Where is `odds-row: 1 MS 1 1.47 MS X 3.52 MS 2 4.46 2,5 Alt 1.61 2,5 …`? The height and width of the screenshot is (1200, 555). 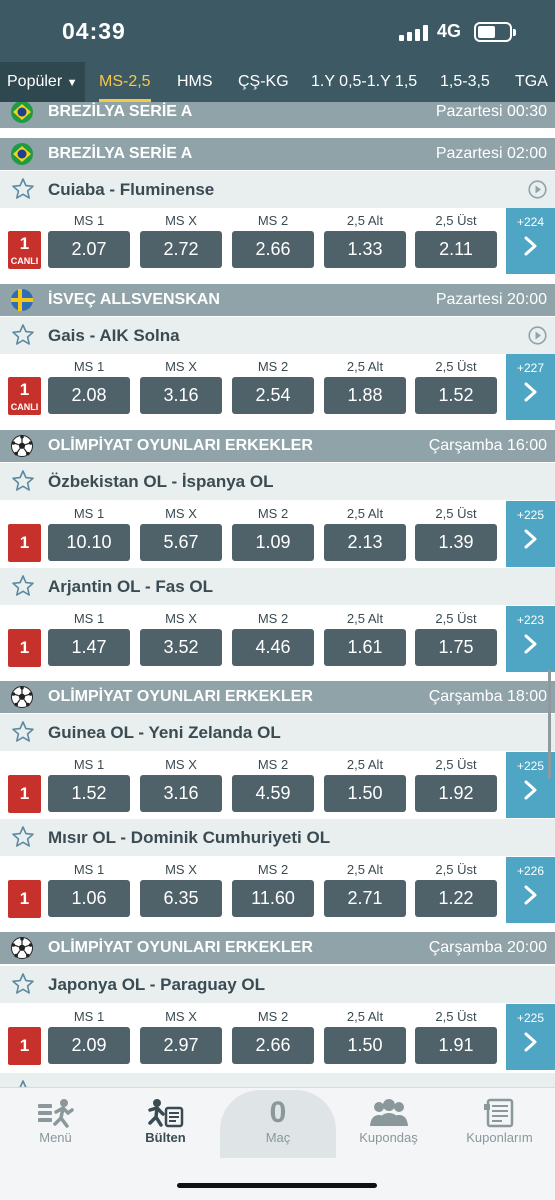
odds-row: 1 MS 1 1.47 MS X 3.52 MS 2 4.46 2,5 Alt 1.61 2,5 … is located at coordinates (277, 639).